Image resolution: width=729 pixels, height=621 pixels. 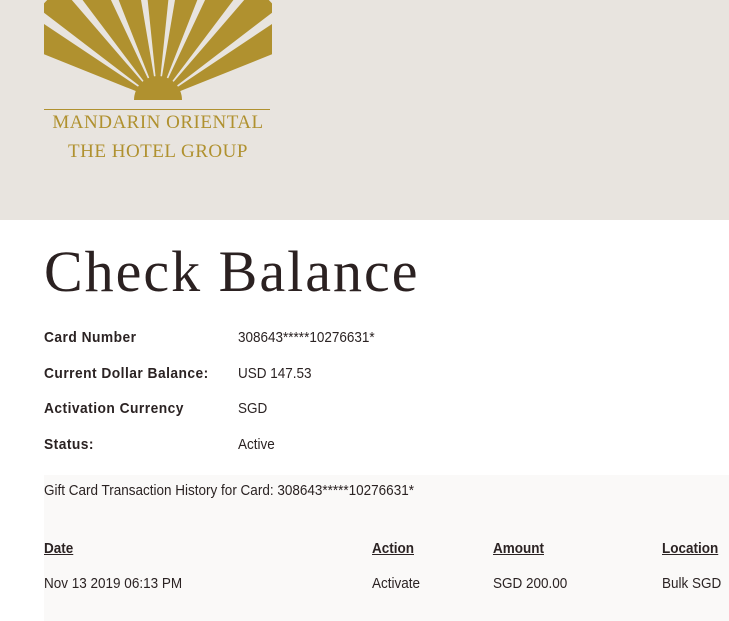 What do you see at coordinates (275, 373) in the screenshot?
I see `balance-value: USD 147.53` at bounding box center [275, 373].